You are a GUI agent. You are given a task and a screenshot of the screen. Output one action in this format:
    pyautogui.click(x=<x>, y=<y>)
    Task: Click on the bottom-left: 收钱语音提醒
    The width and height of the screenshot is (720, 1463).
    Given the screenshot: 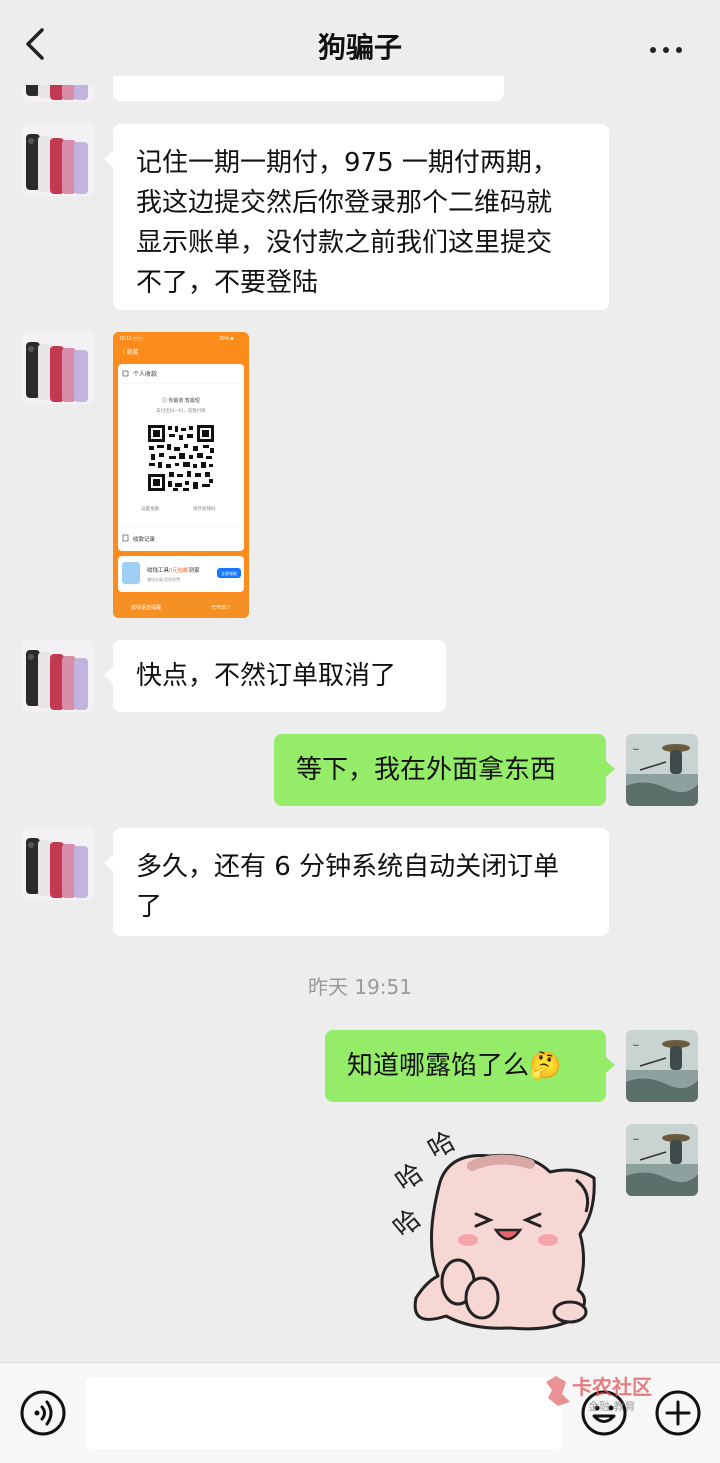 What is the action you would take?
    pyautogui.click(x=146, y=607)
    